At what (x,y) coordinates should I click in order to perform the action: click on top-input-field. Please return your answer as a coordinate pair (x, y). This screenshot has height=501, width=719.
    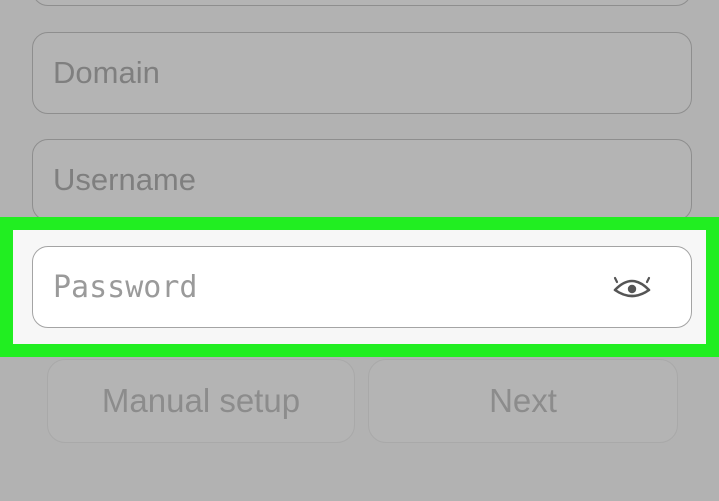
    Looking at the image, I should click on (362, 3).